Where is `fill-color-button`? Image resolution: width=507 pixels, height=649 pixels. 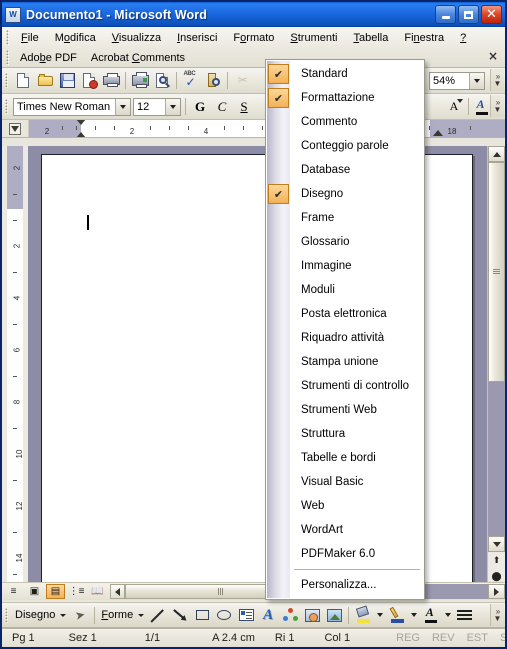 fill-color-button is located at coordinates (363, 615).